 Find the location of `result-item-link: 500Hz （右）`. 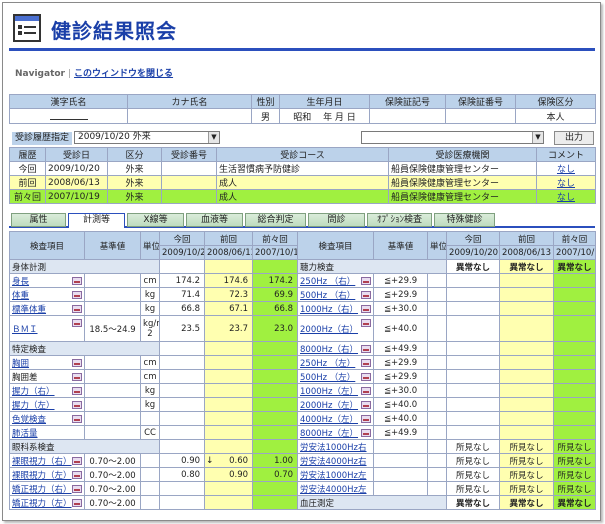

result-item-link: 500Hz （右） is located at coordinates (336, 294).